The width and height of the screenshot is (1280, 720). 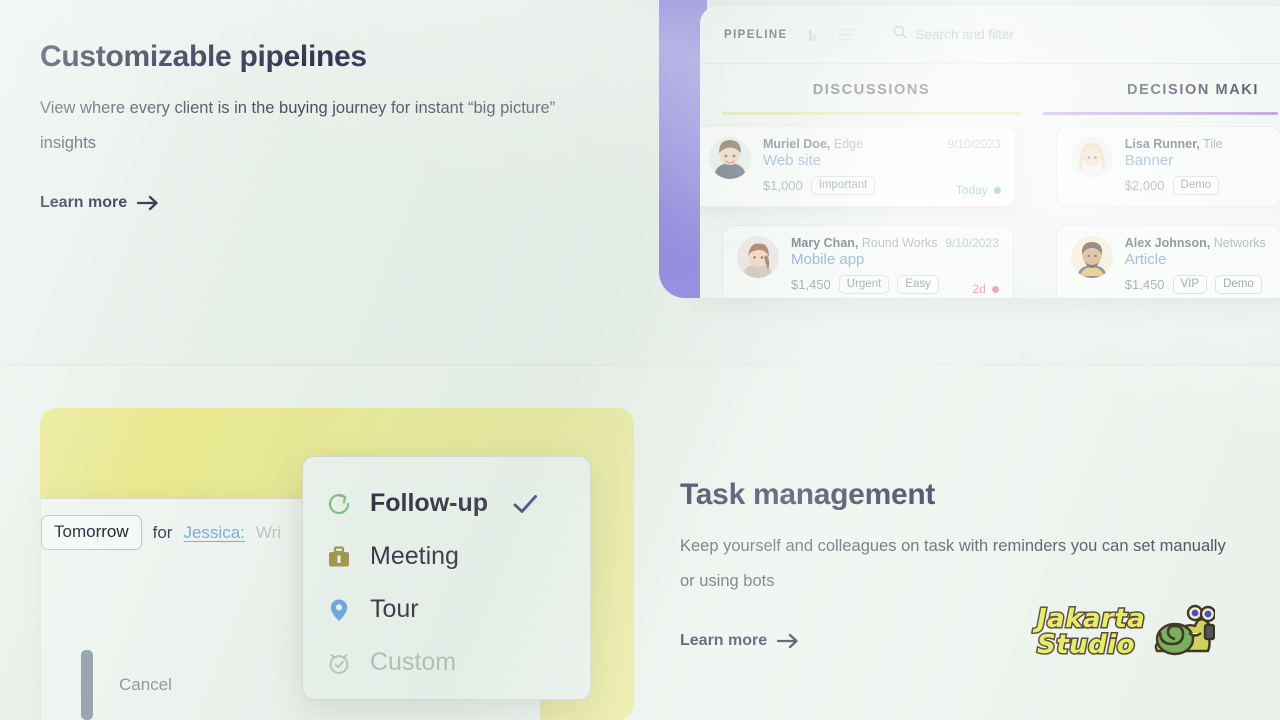 I want to click on card-deal-link: Article, so click(x=1195, y=259).